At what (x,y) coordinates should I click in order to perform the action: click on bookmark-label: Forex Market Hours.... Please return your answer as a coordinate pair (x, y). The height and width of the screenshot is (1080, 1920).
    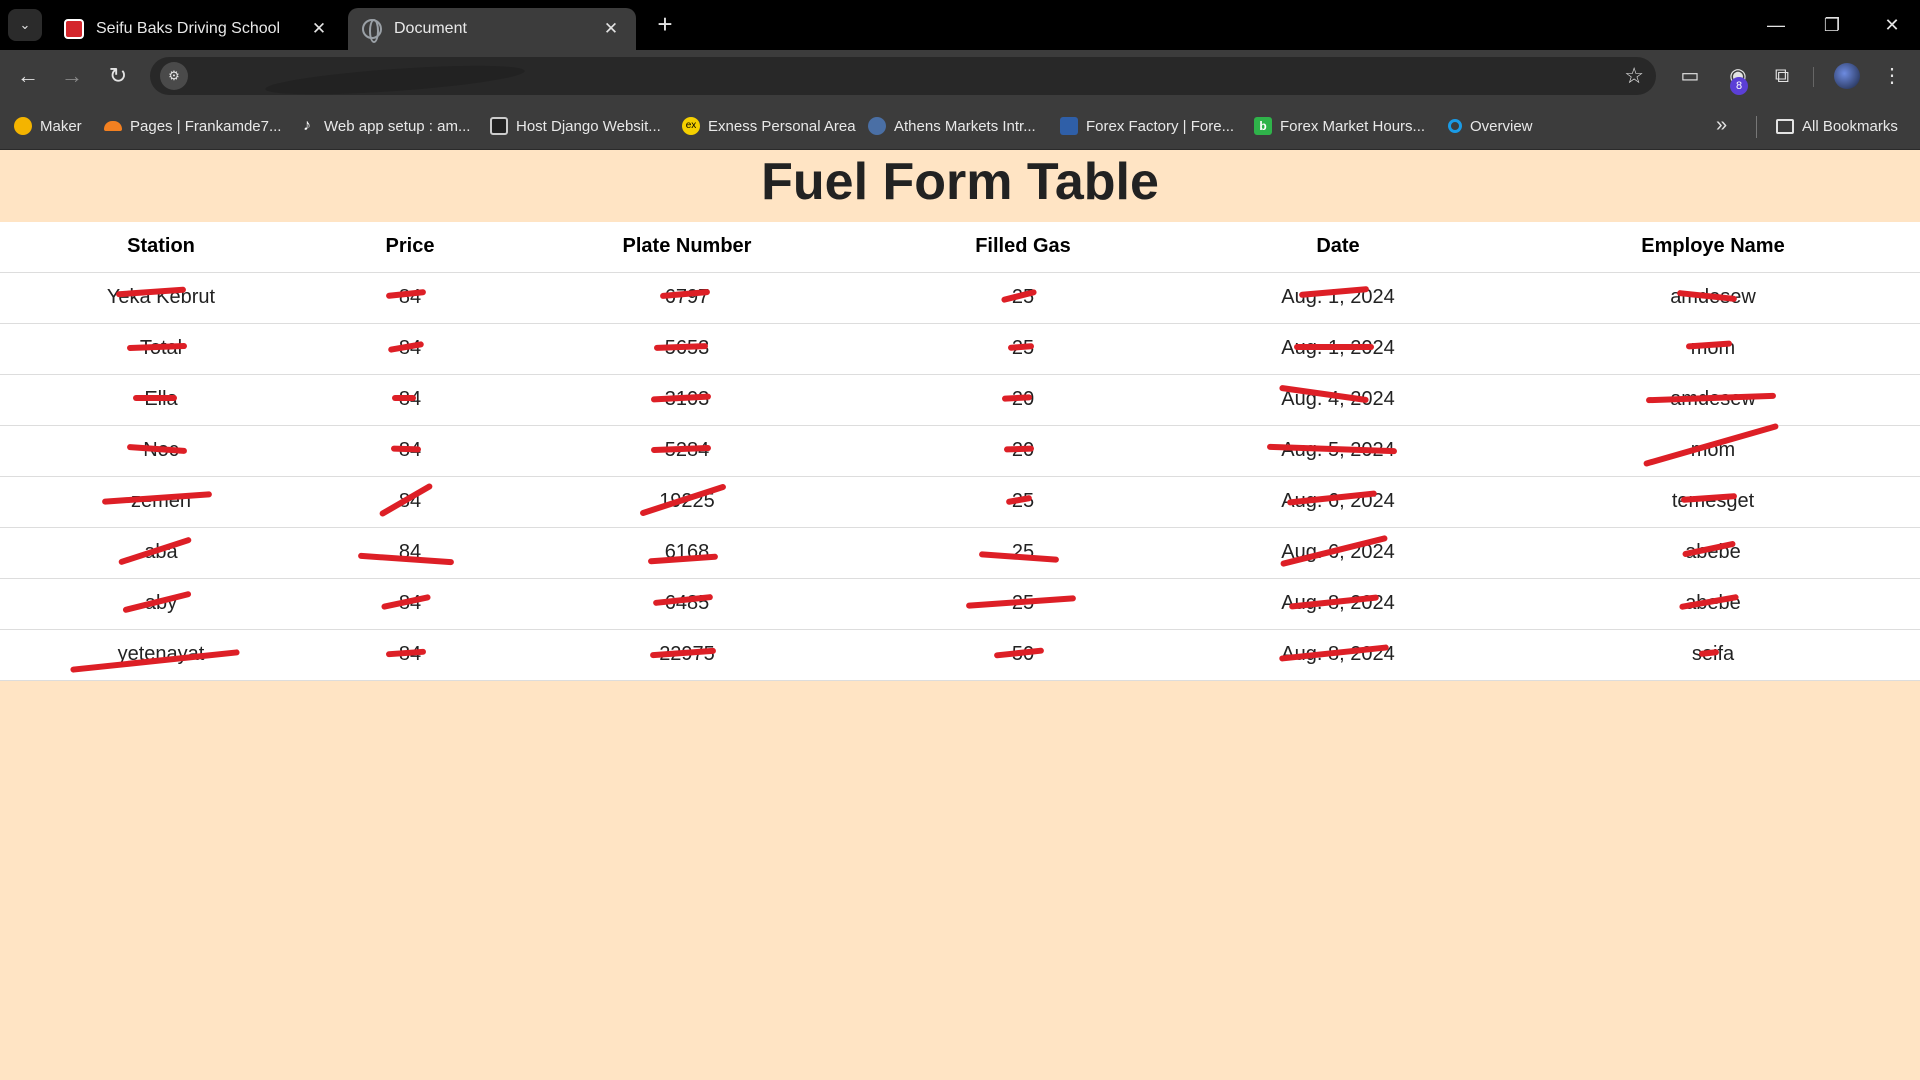
    Looking at the image, I should click on (1353, 126).